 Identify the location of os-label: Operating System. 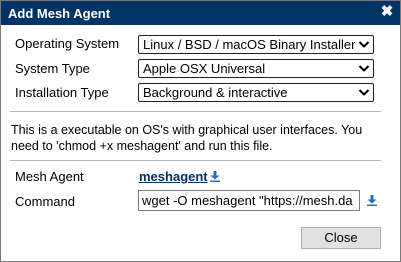
(67, 43).